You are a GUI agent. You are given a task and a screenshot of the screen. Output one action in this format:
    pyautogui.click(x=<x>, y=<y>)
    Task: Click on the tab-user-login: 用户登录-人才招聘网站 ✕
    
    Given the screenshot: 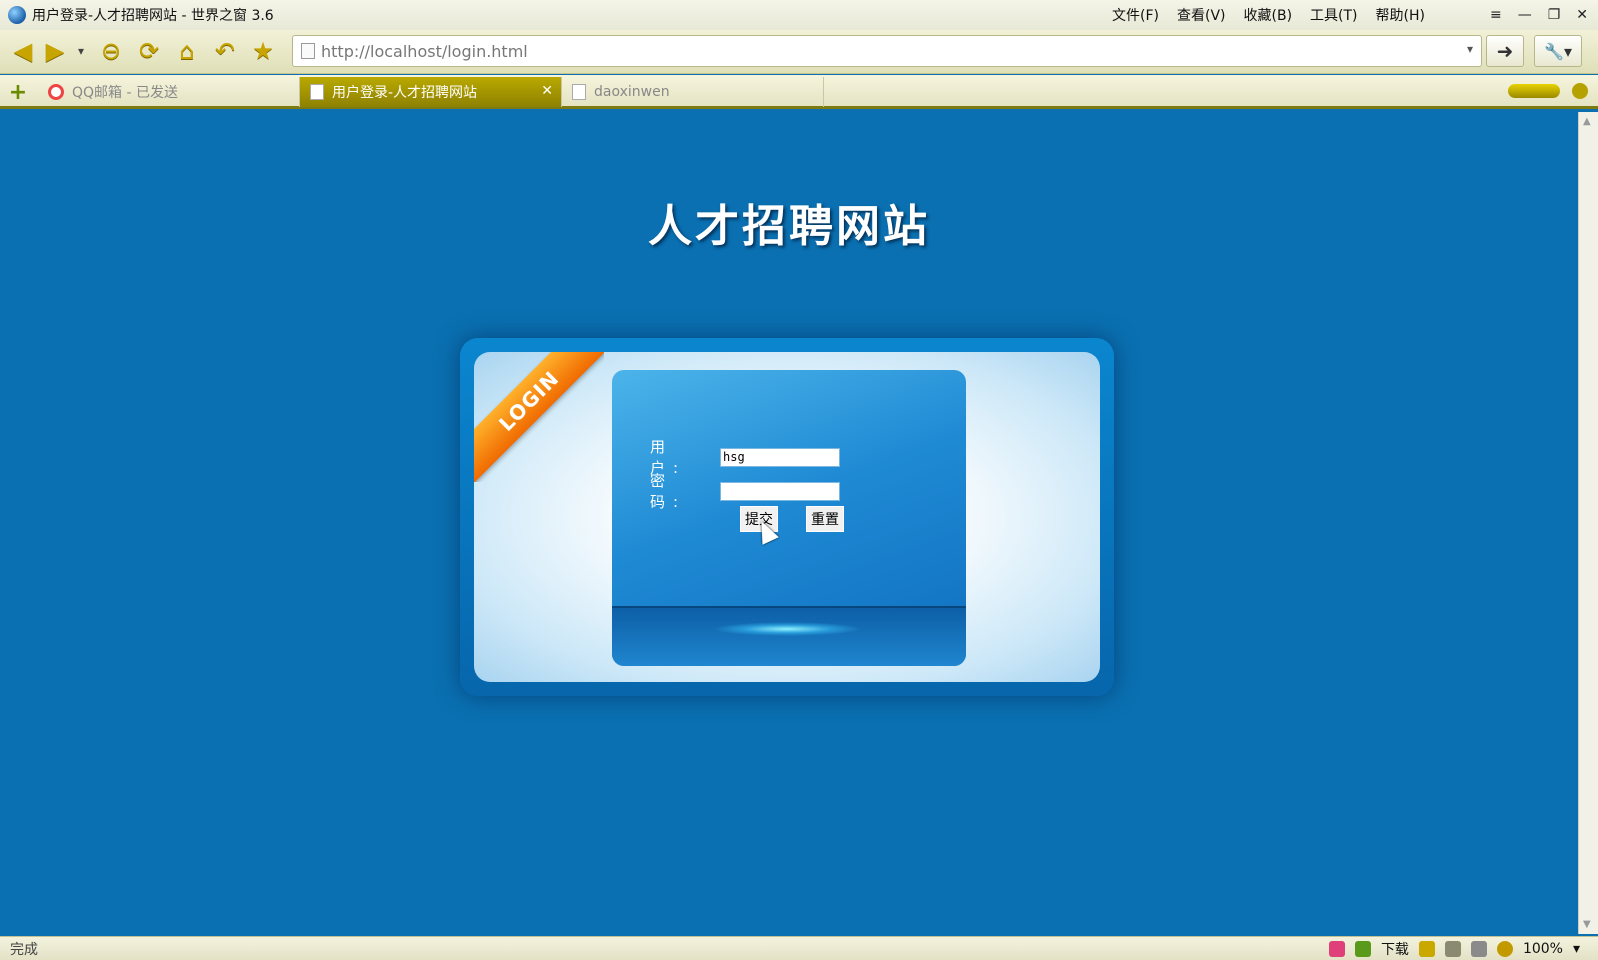 What is the action you would take?
    pyautogui.click(x=431, y=92)
    